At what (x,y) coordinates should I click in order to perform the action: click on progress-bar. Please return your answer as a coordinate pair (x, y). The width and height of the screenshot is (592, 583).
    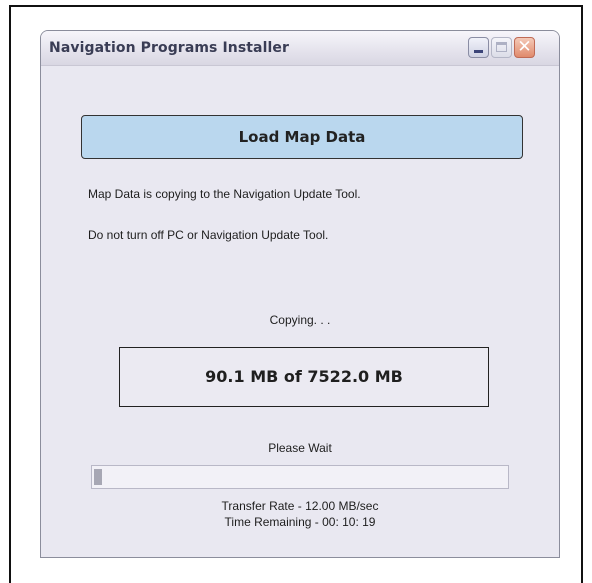
    Looking at the image, I should click on (300, 477).